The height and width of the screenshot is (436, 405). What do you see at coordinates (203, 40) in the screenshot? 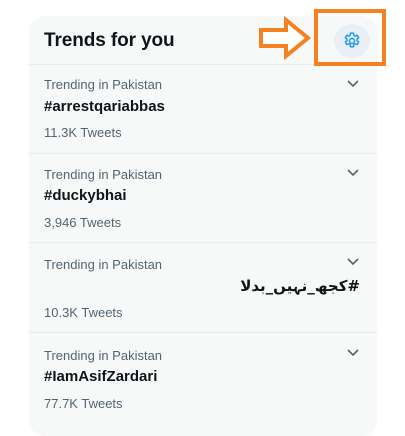
I see `trends-header: Trends for you` at bounding box center [203, 40].